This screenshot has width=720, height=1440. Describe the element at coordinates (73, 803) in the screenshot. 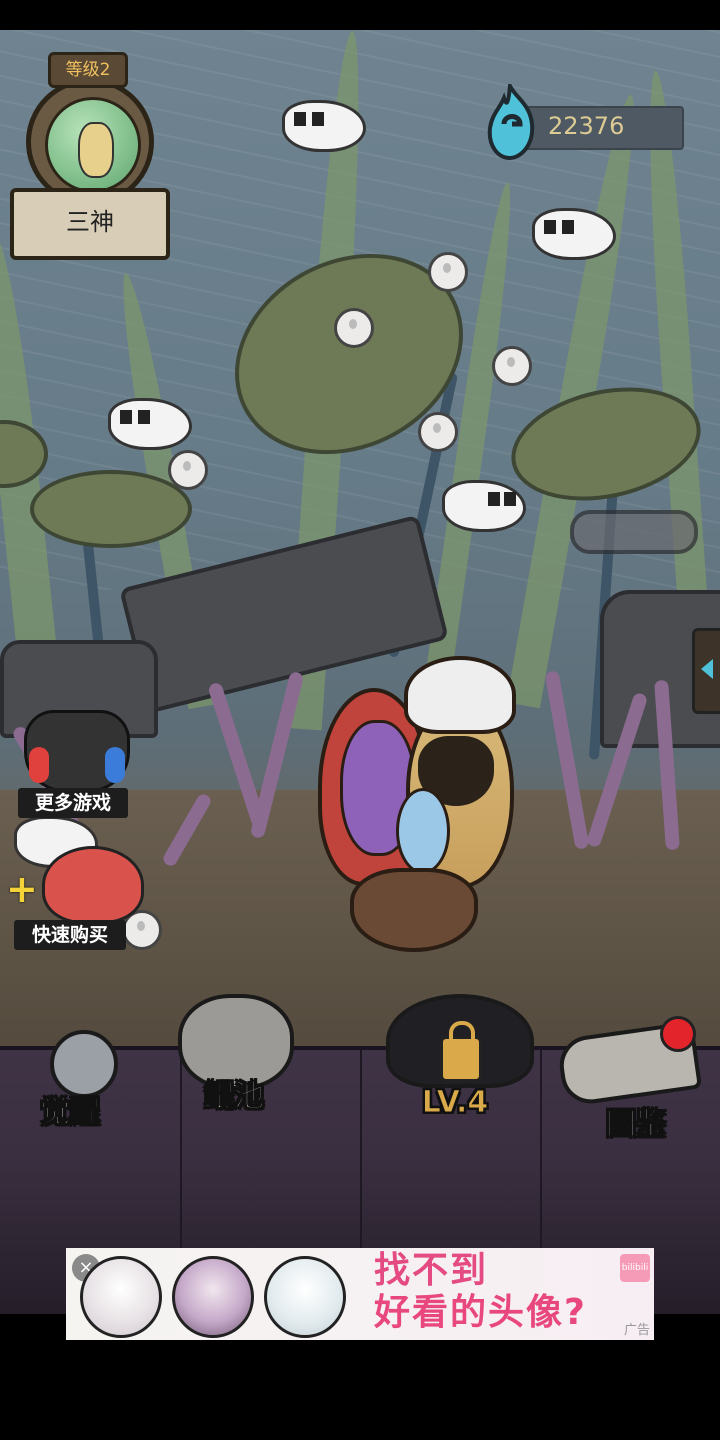

I see `more-games-button: 更多游戏` at that location.